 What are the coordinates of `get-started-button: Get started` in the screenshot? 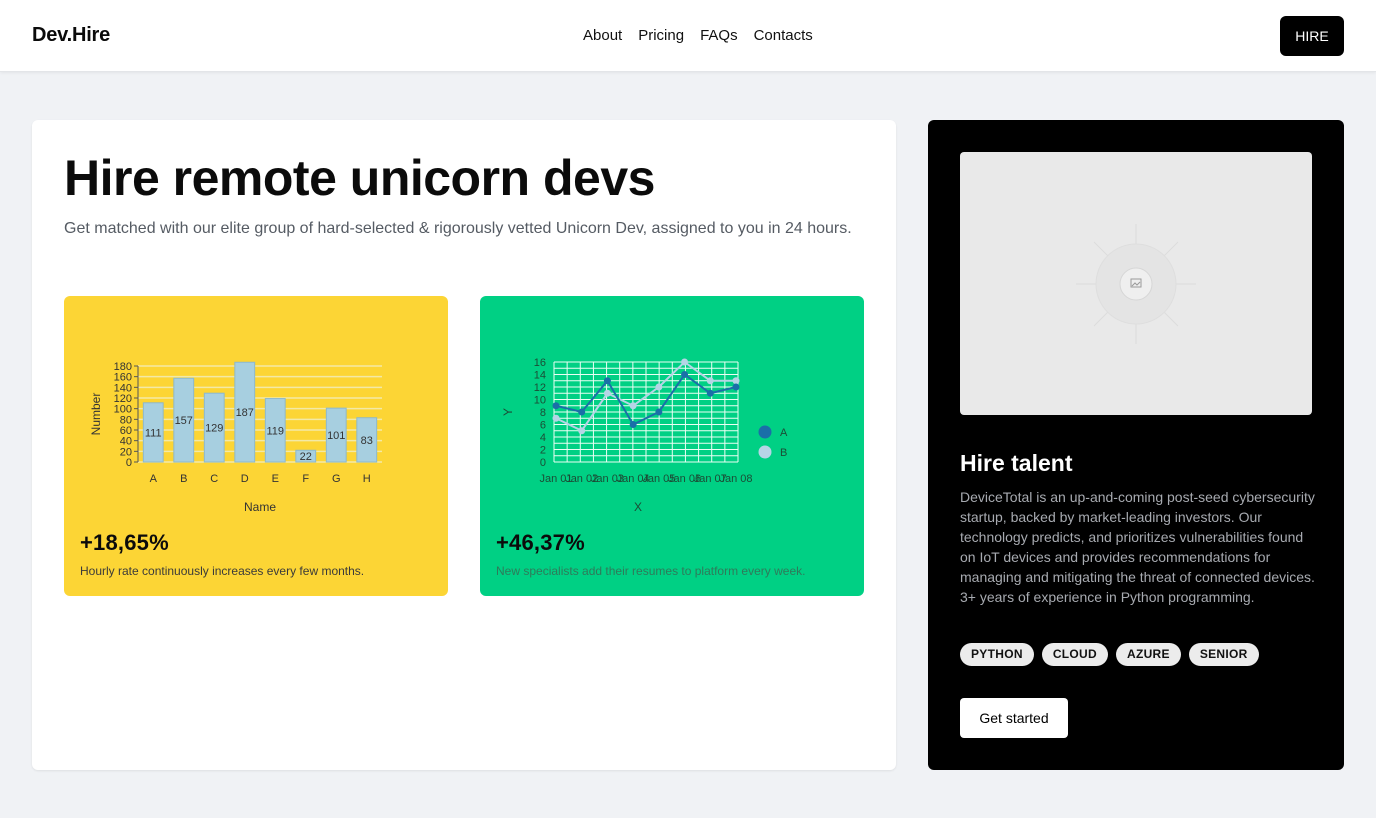 It's located at (1014, 718).